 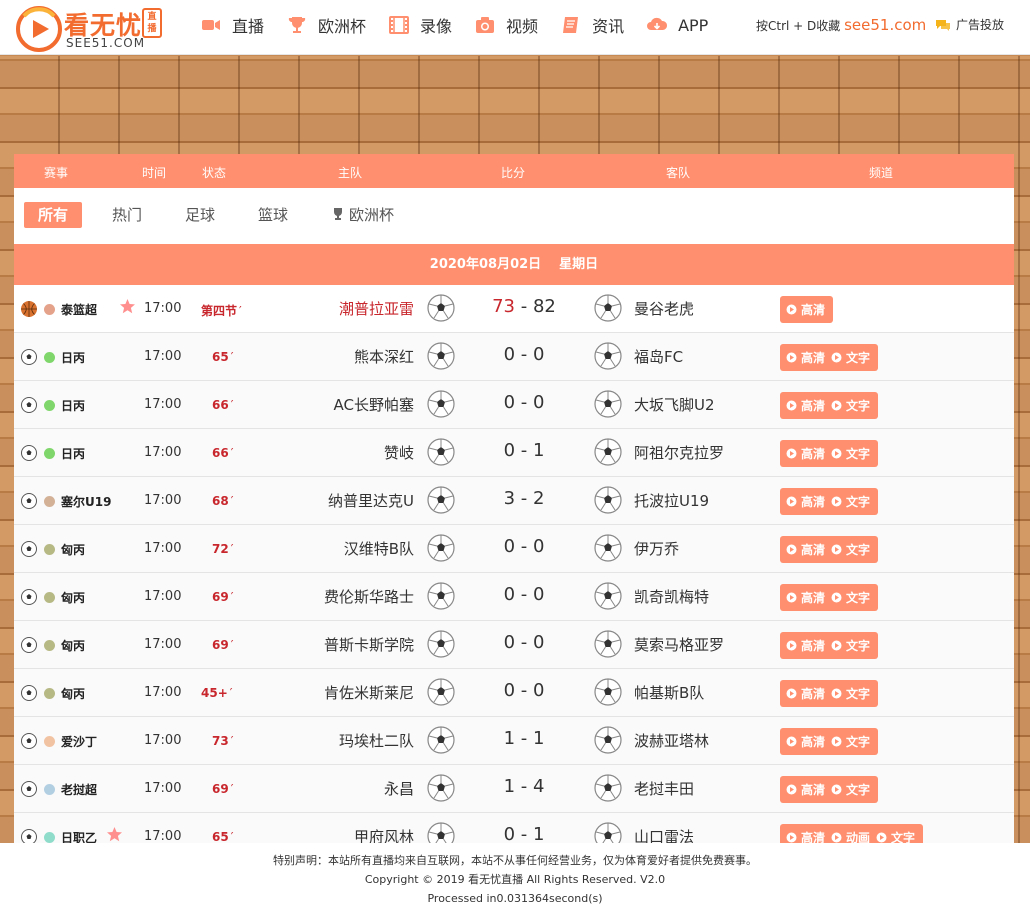 What do you see at coordinates (372, 215) in the screenshot?
I see `filter-euro-label: 欧洲杯` at bounding box center [372, 215].